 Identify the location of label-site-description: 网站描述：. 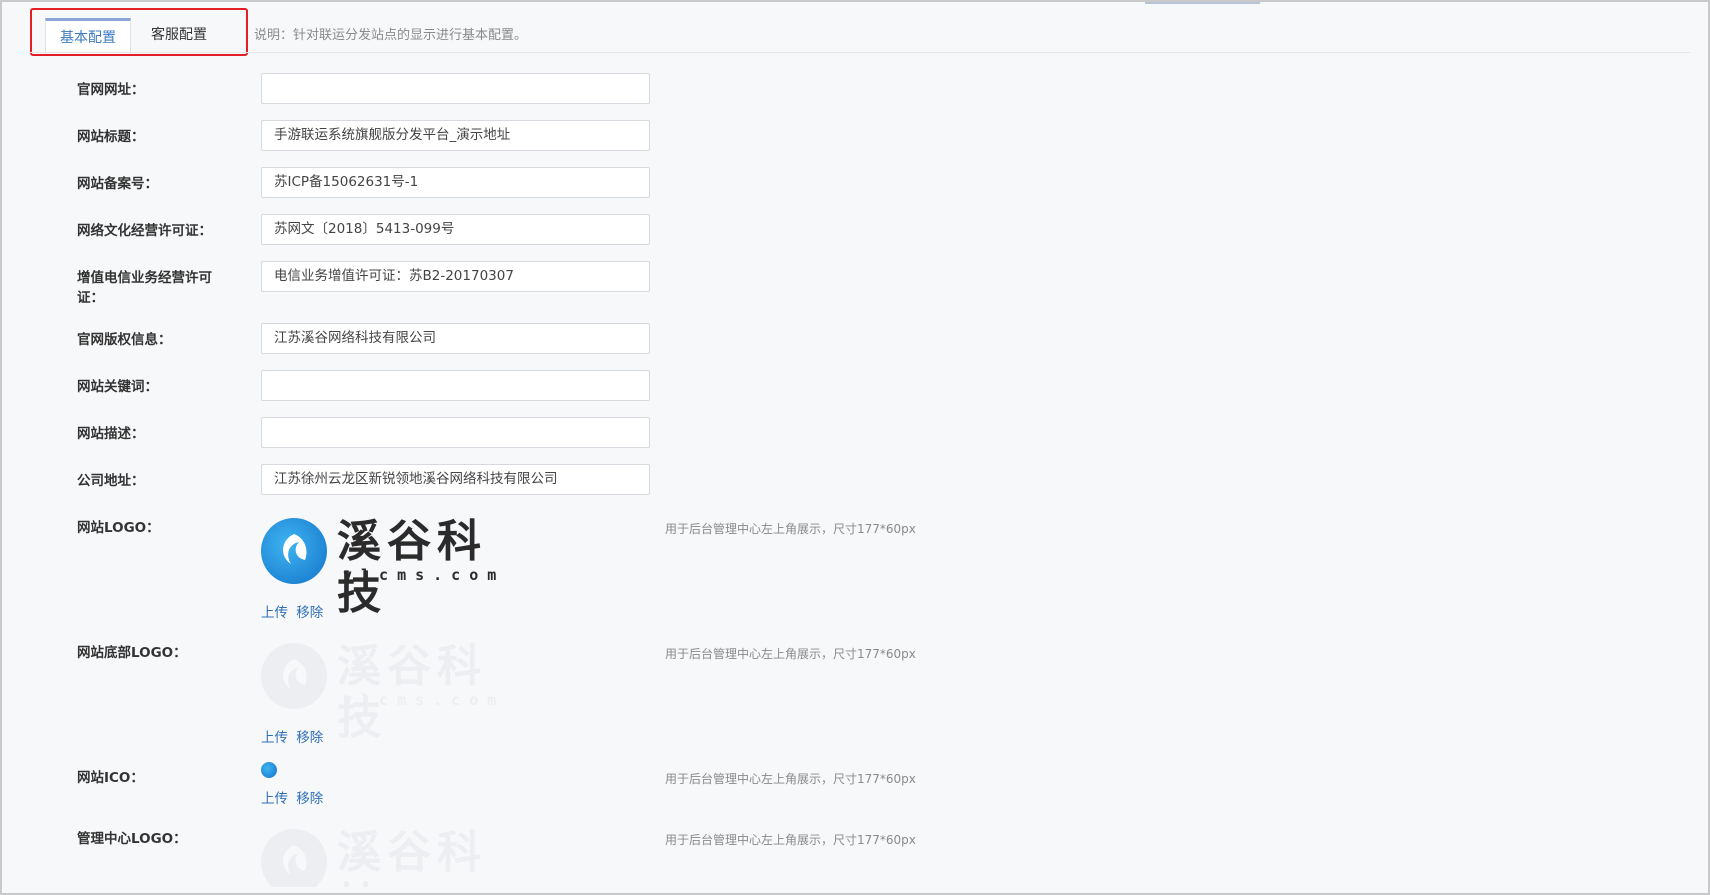
(111, 434).